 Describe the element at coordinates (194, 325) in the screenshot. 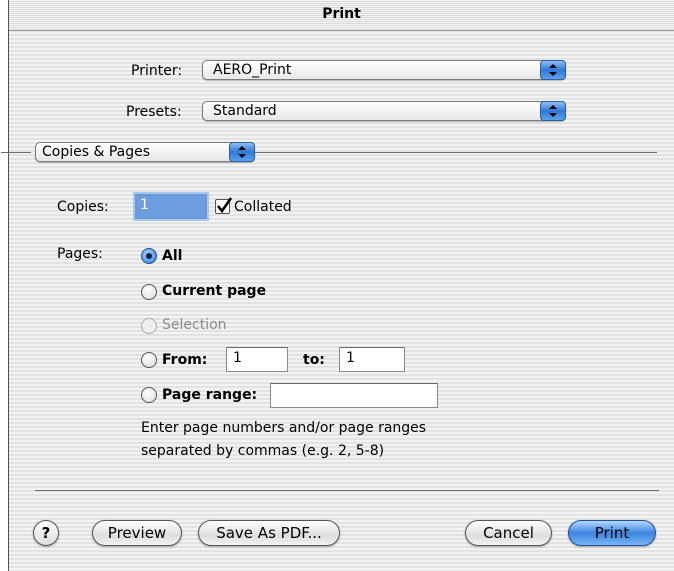

I see `pages-selection-label: Selection` at that location.